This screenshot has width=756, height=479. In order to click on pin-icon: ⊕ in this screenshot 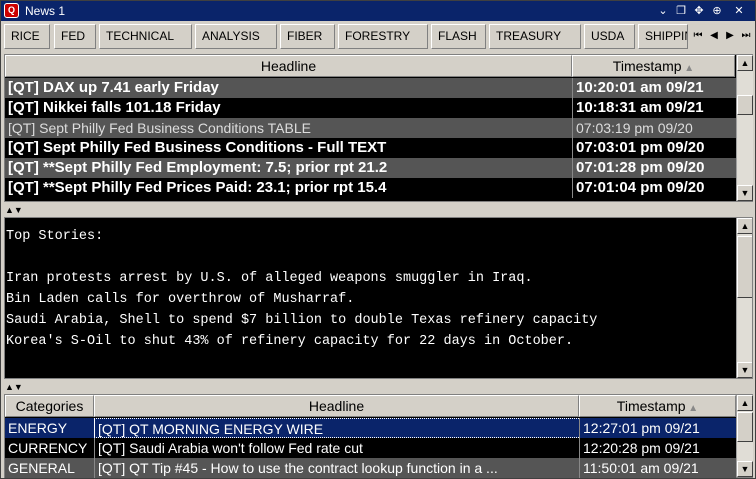, I will do `click(717, 11)`.